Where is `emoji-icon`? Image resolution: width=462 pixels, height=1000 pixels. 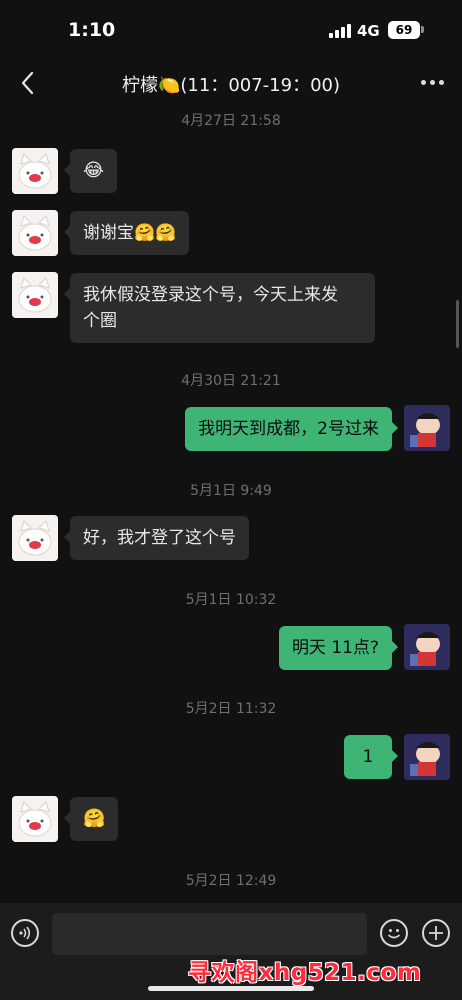
emoji-icon is located at coordinates (394, 933).